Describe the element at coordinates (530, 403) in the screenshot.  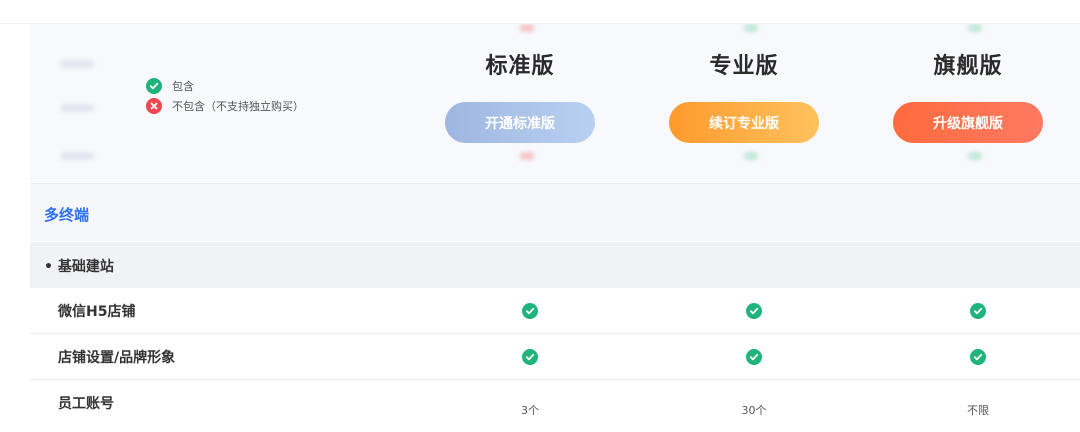
I see `standard-cell: 3个` at that location.